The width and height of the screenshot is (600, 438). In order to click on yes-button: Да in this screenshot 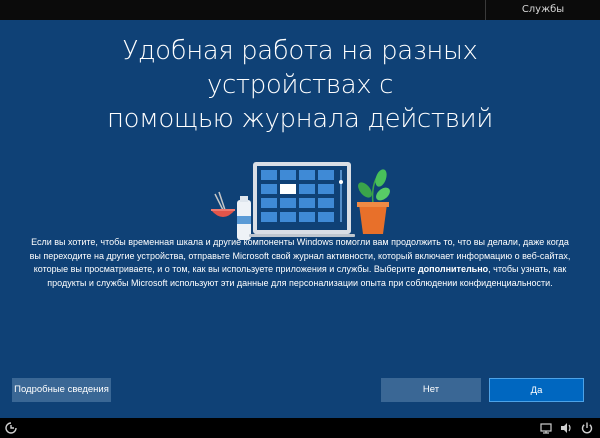, I will do `click(536, 390)`.